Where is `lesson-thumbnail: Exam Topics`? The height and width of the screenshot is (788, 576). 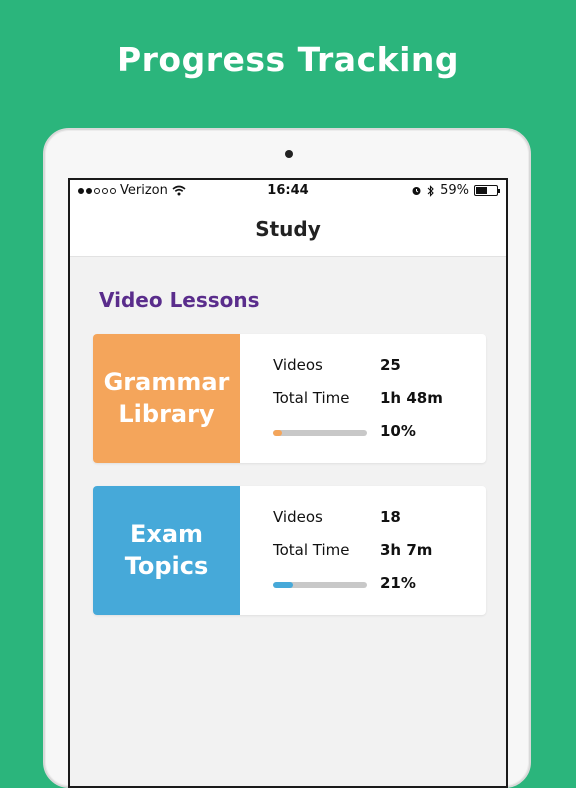
lesson-thumbnail: Exam Topics is located at coordinates (166, 550).